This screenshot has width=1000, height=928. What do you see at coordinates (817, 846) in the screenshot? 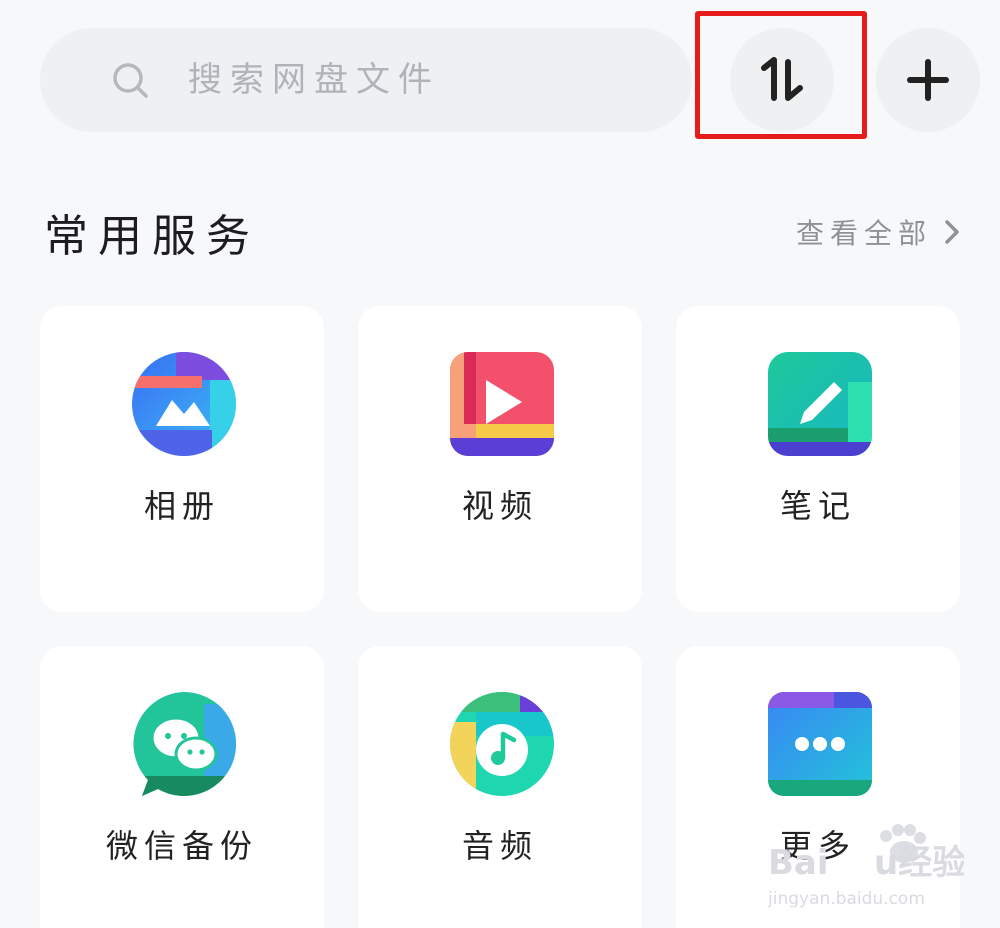
I see `service-label: 更多` at bounding box center [817, 846].